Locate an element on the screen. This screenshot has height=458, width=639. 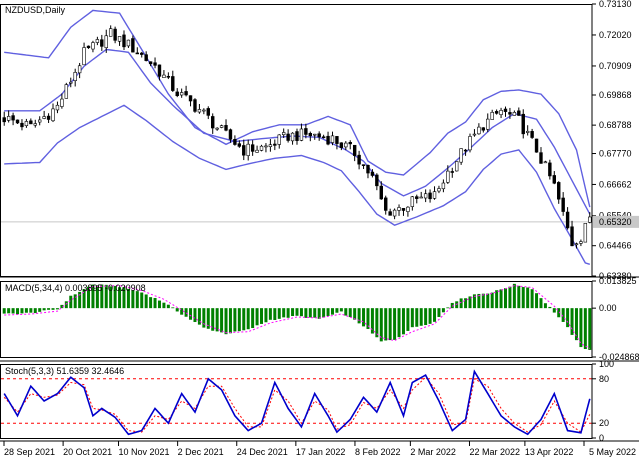
stoch-main-line is located at coordinates (297, 402).